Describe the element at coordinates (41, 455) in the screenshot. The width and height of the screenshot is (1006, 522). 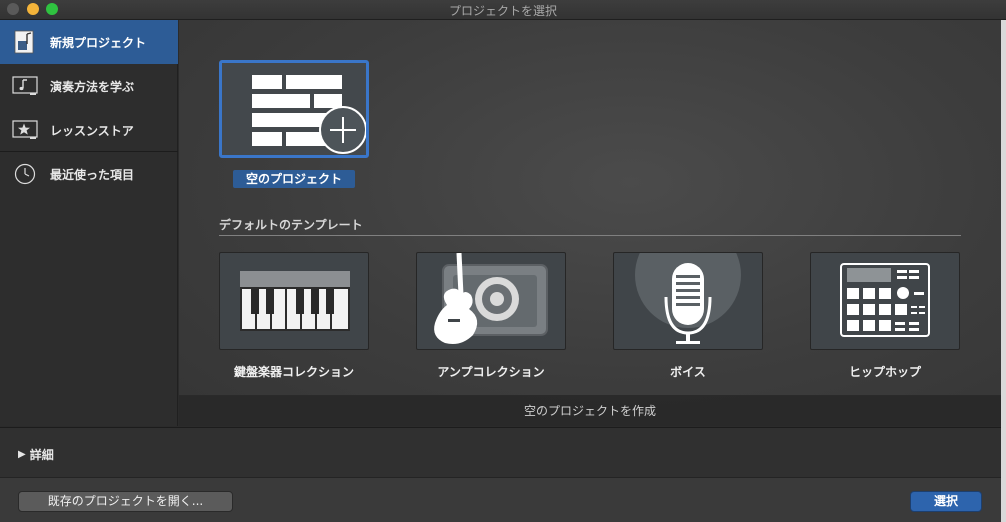
I see `details-label: 詳細` at that location.